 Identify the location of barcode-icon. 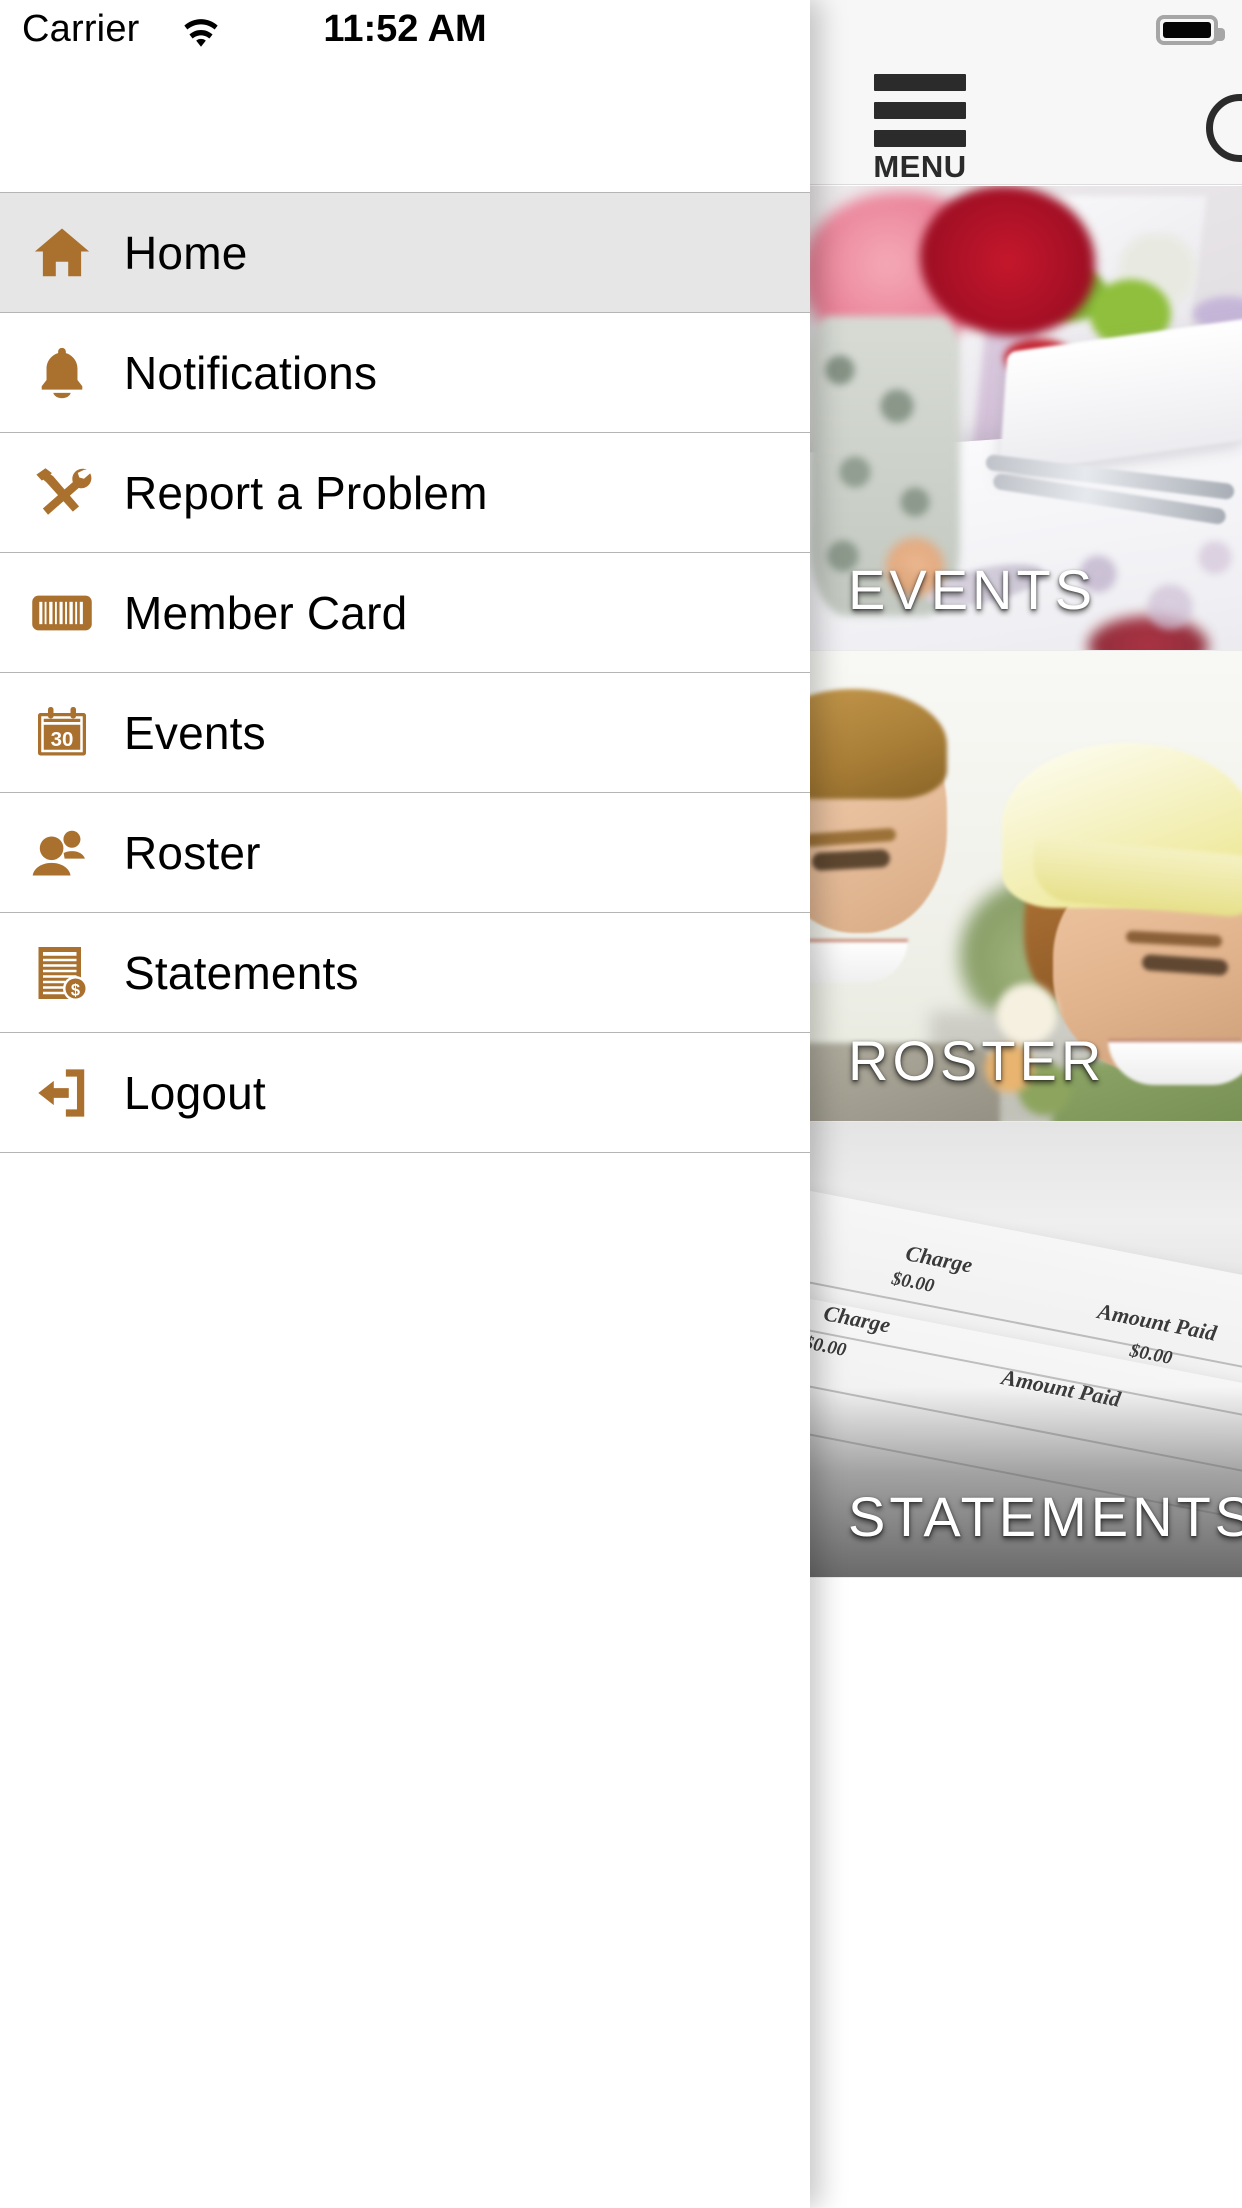
(62, 613).